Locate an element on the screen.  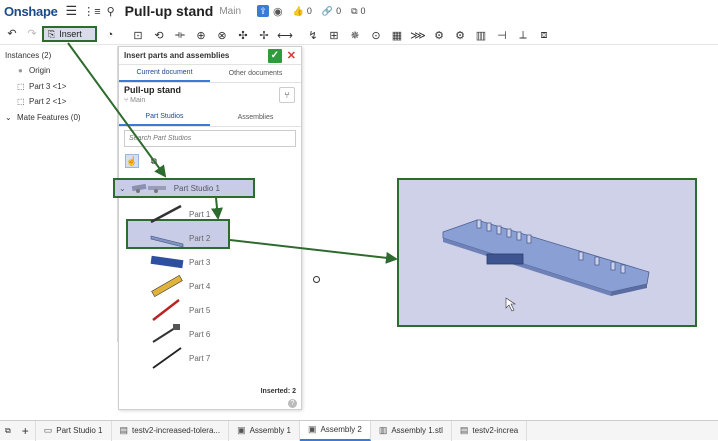
help-icon: ? is located at coordinates (292, 403).